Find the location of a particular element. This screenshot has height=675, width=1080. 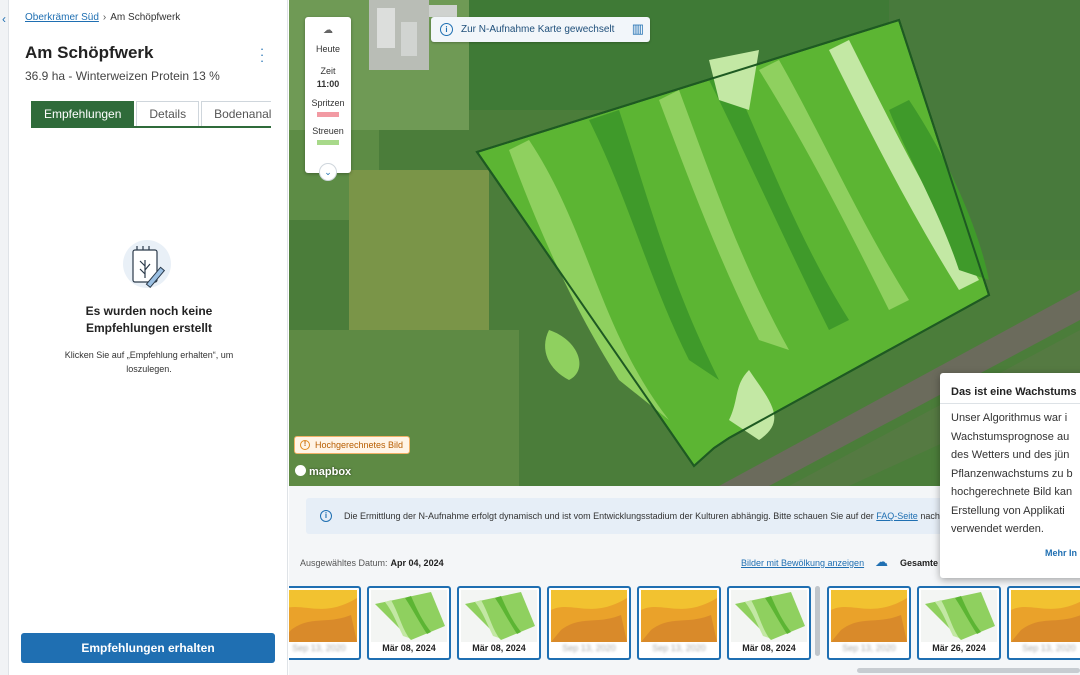

warning-icon: ! is located at coordinates (305, 445).